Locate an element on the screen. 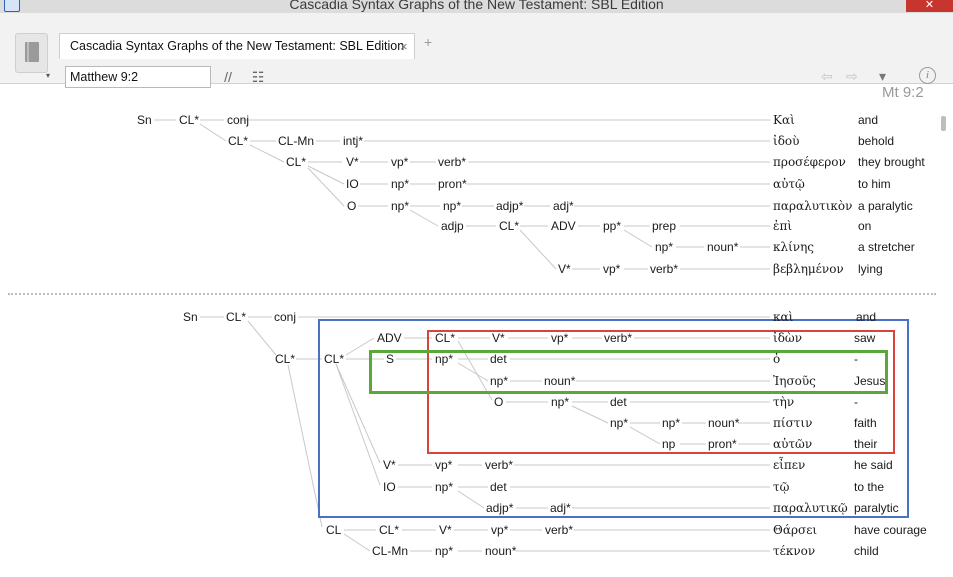 This screenshot has width=953, height=577. graph-node: pp* is located at coordinates (612, 226).